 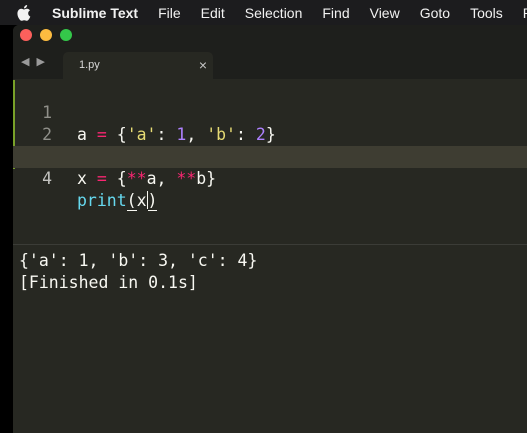 What do you see at coordinates (385, 13) in the screenshot?
I see `menu-view: View` at bounding box center [385, 13].